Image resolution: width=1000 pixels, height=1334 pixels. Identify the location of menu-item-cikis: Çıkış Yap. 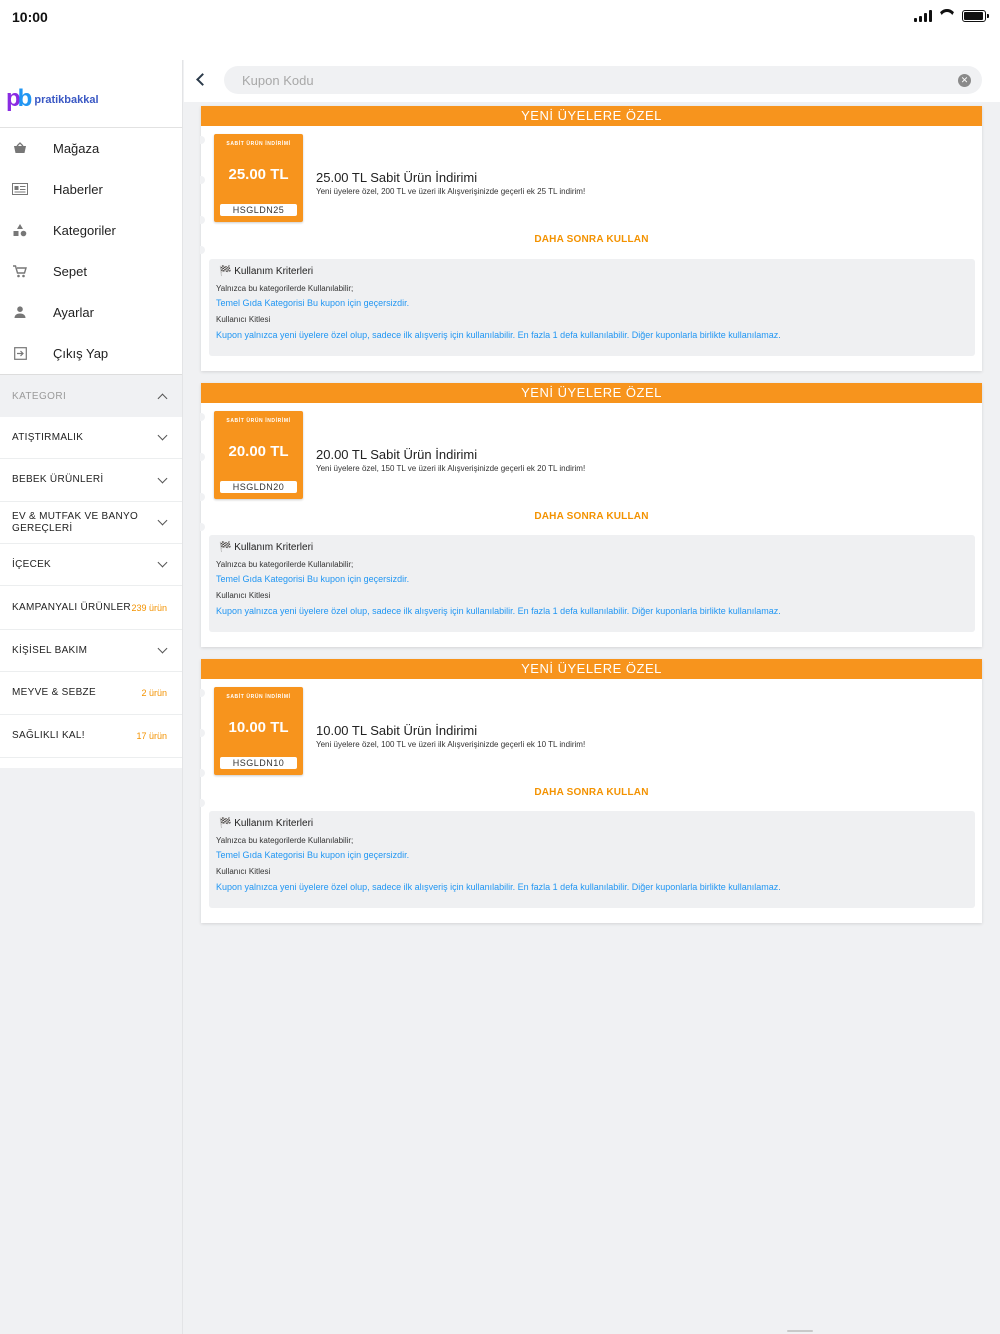
(91, 353).